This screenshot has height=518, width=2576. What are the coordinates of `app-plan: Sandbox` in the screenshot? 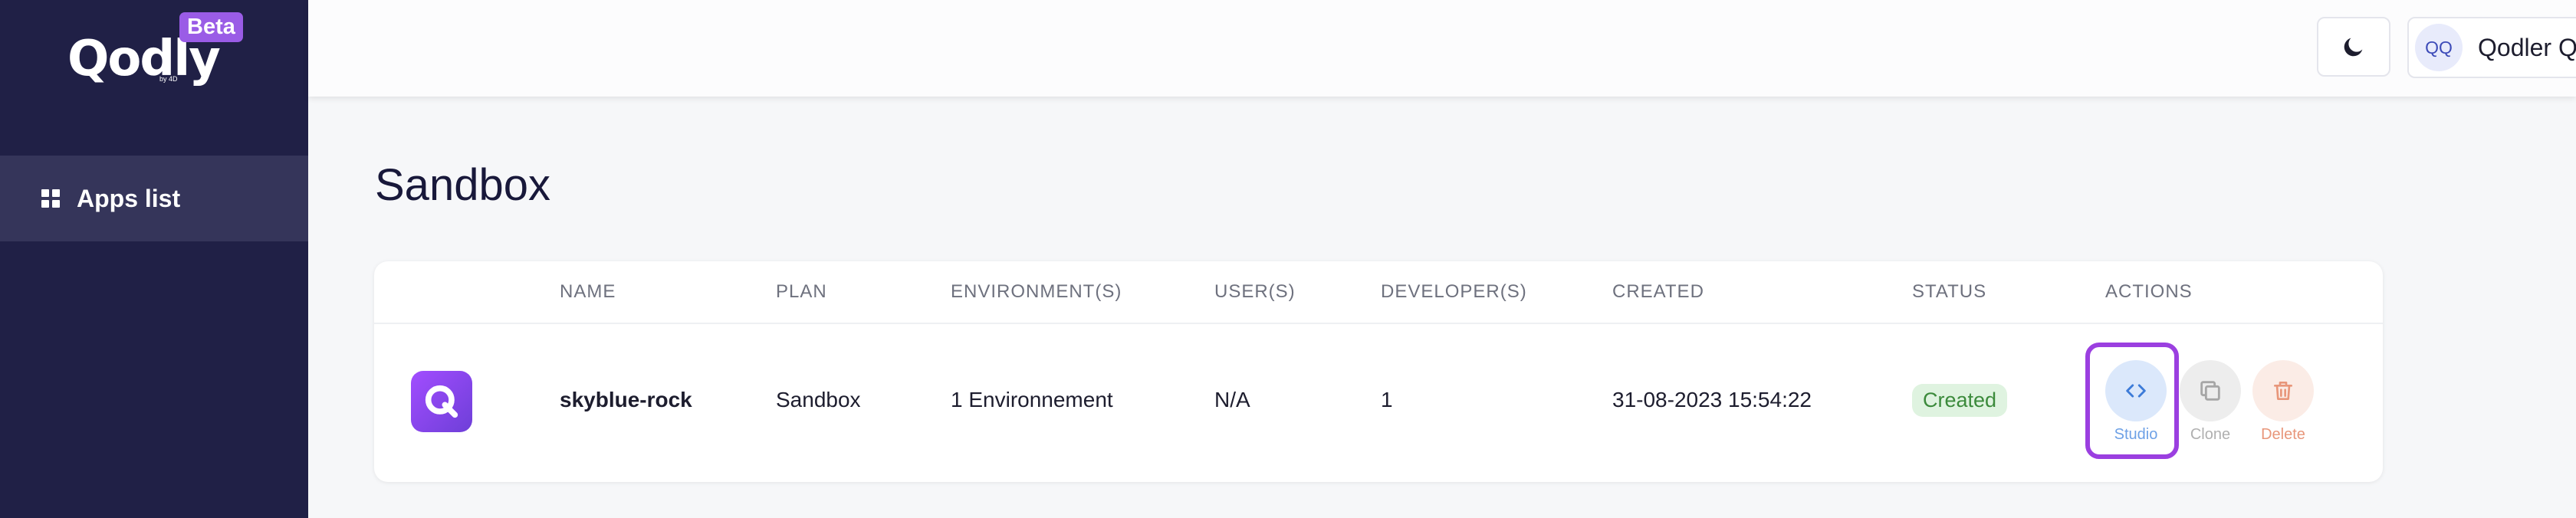 It's located at (819, 400).